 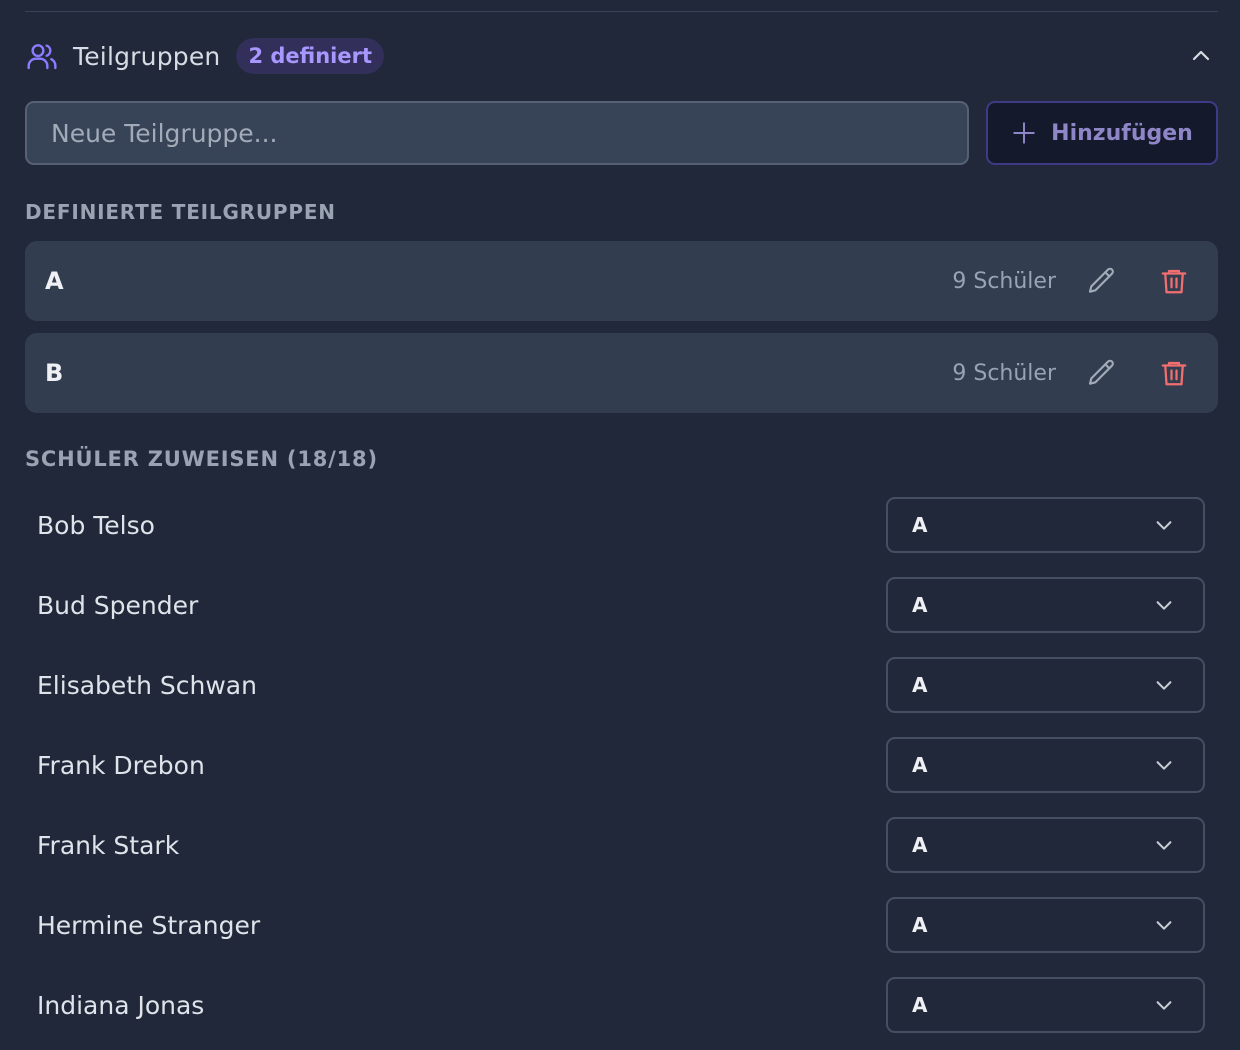 I want to click on student-row: Indiana Jonas A, so click(x=615, y=1005).